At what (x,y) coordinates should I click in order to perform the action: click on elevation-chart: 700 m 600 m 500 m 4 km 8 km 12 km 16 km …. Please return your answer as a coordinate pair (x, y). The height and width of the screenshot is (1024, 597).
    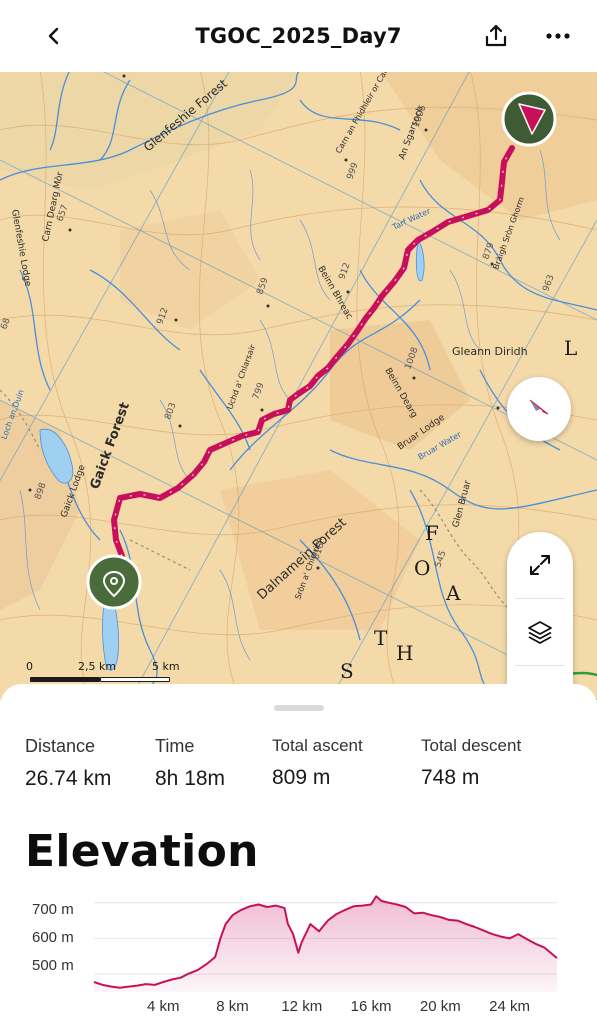
    Looking at the image, I should click on (298, 954).